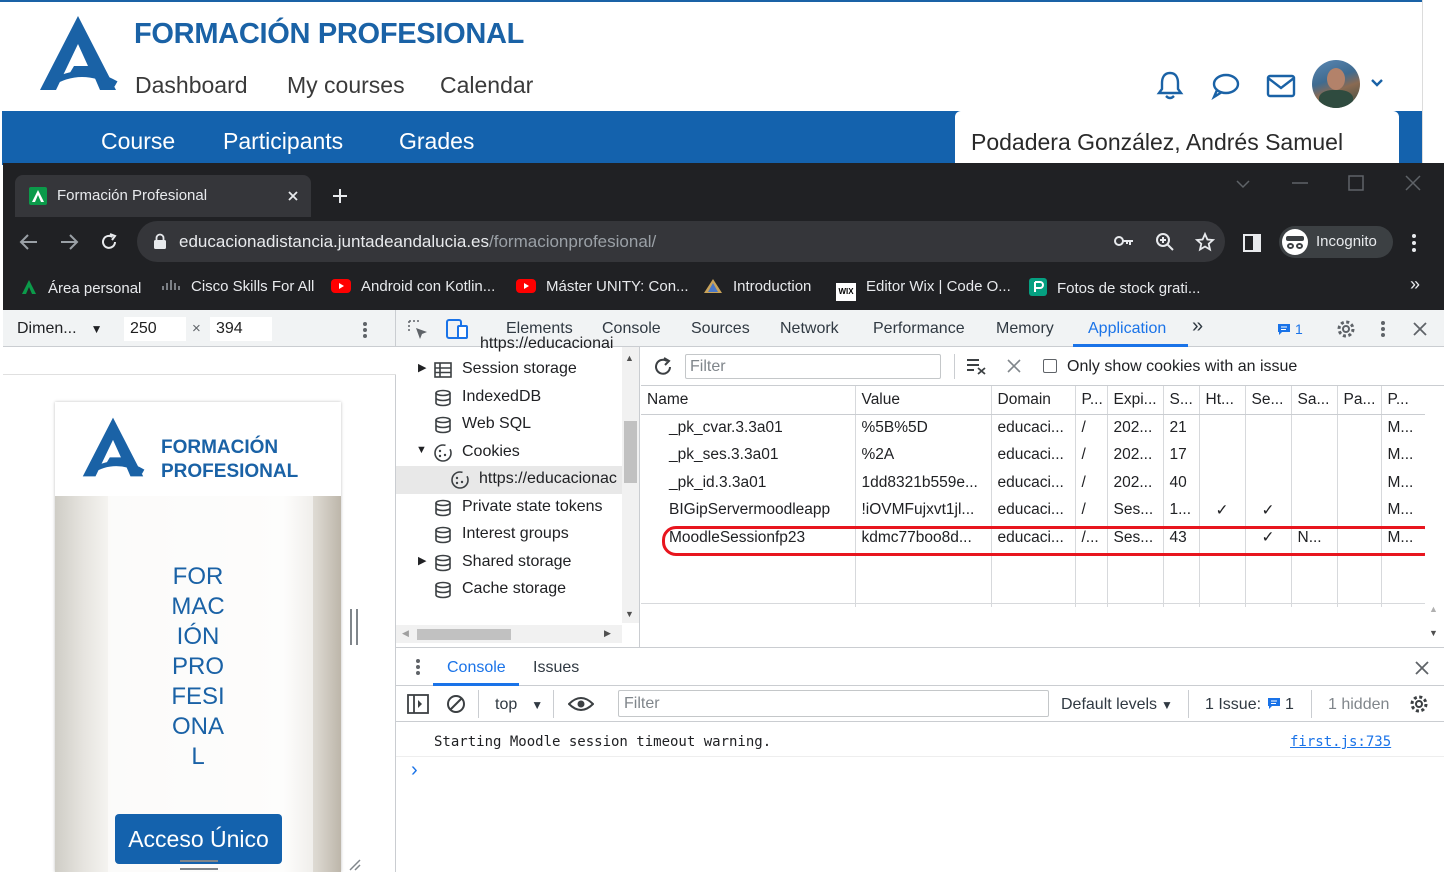 The height and width of the screenshot is (872, 1444). I want to click on back-icon, so click(29, 242).